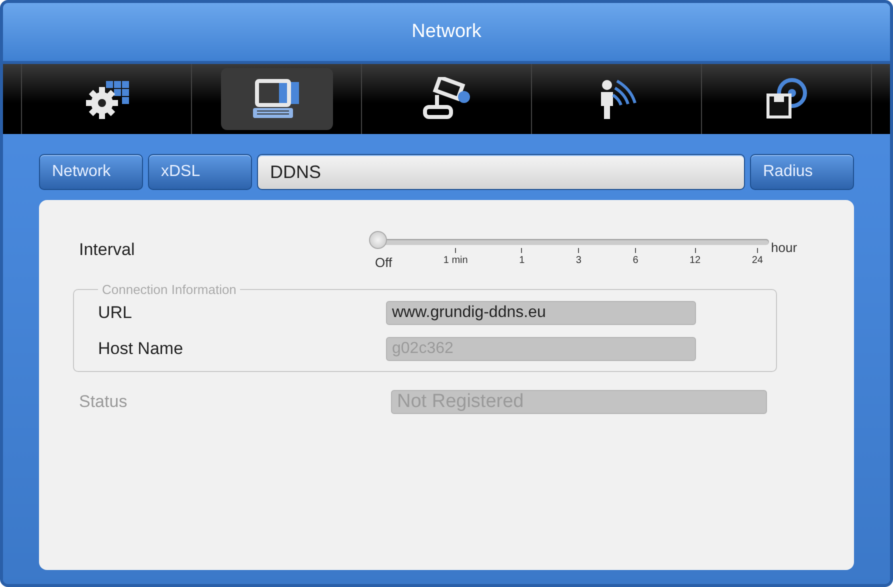  I want to click on tab: Network, so click(91, 172).